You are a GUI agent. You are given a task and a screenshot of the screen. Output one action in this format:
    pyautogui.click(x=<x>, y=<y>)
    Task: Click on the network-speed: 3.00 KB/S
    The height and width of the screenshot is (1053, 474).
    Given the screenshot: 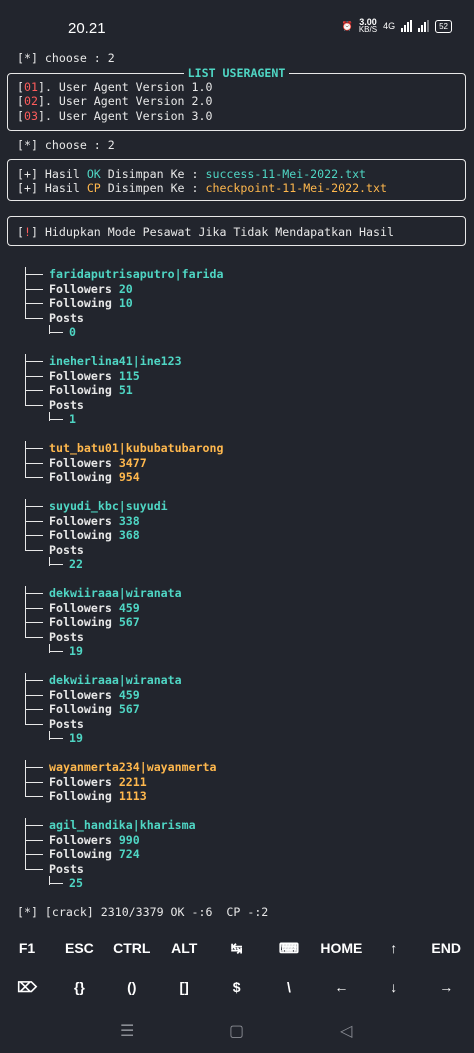 What is the action you would take?
    pyautogui.click(x=368, y=25)
    